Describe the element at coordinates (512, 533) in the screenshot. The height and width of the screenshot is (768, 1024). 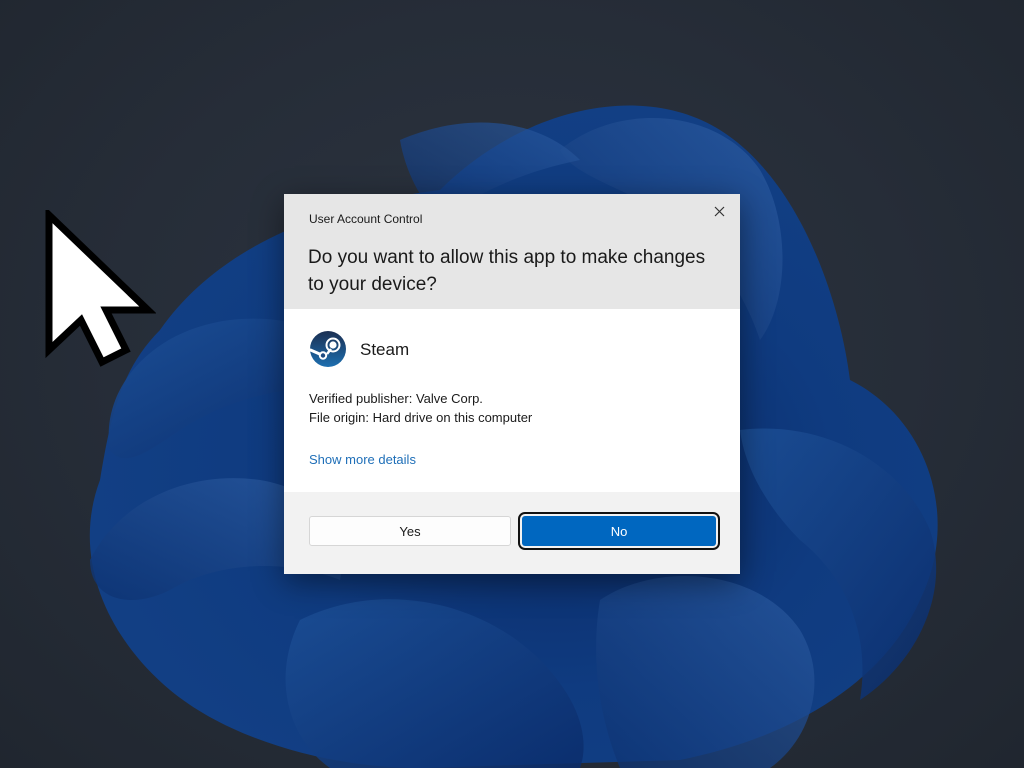
I see `dialog-footer: Yes No` at that location.